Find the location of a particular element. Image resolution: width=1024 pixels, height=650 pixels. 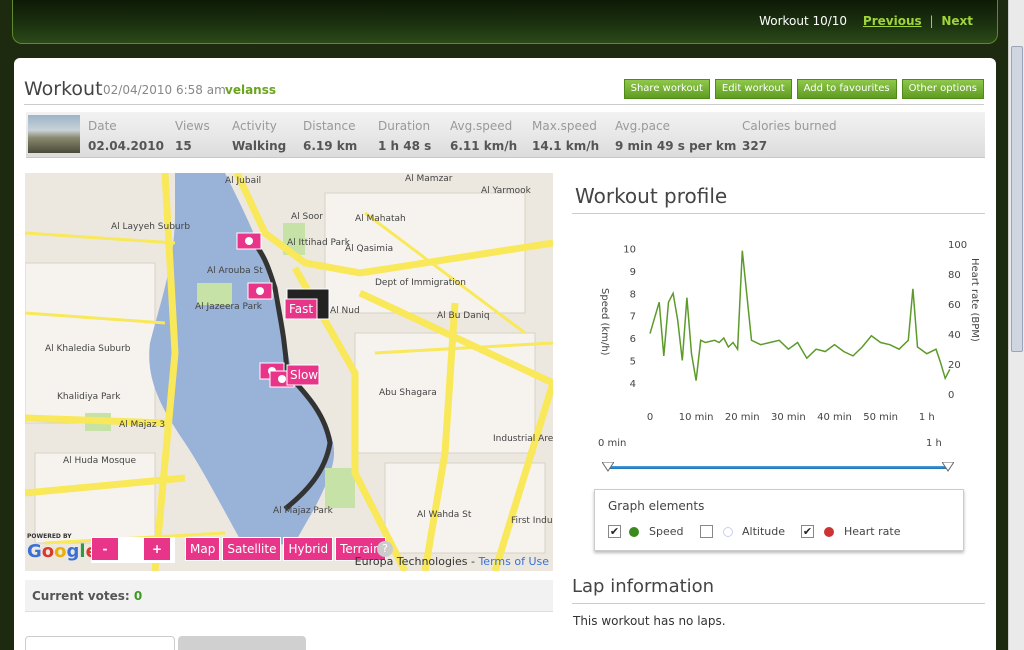

map-type-hybrid-button: Hybrid is located at coordinates (308, 549).